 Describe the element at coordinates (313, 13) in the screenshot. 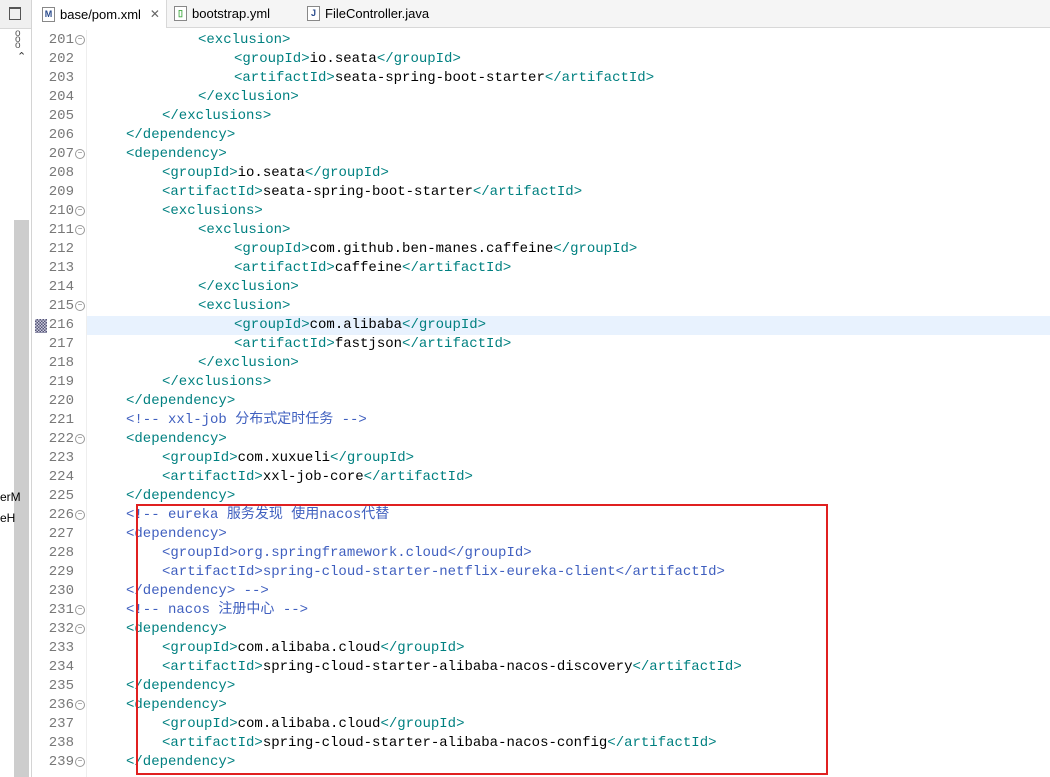

I see `java-file-icon: J` at that location.